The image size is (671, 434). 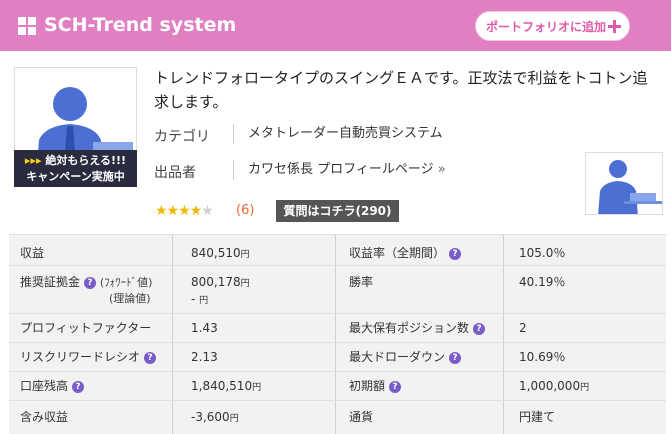 I want to click on star-icon: ★★★★, so click(x=178, y=211).